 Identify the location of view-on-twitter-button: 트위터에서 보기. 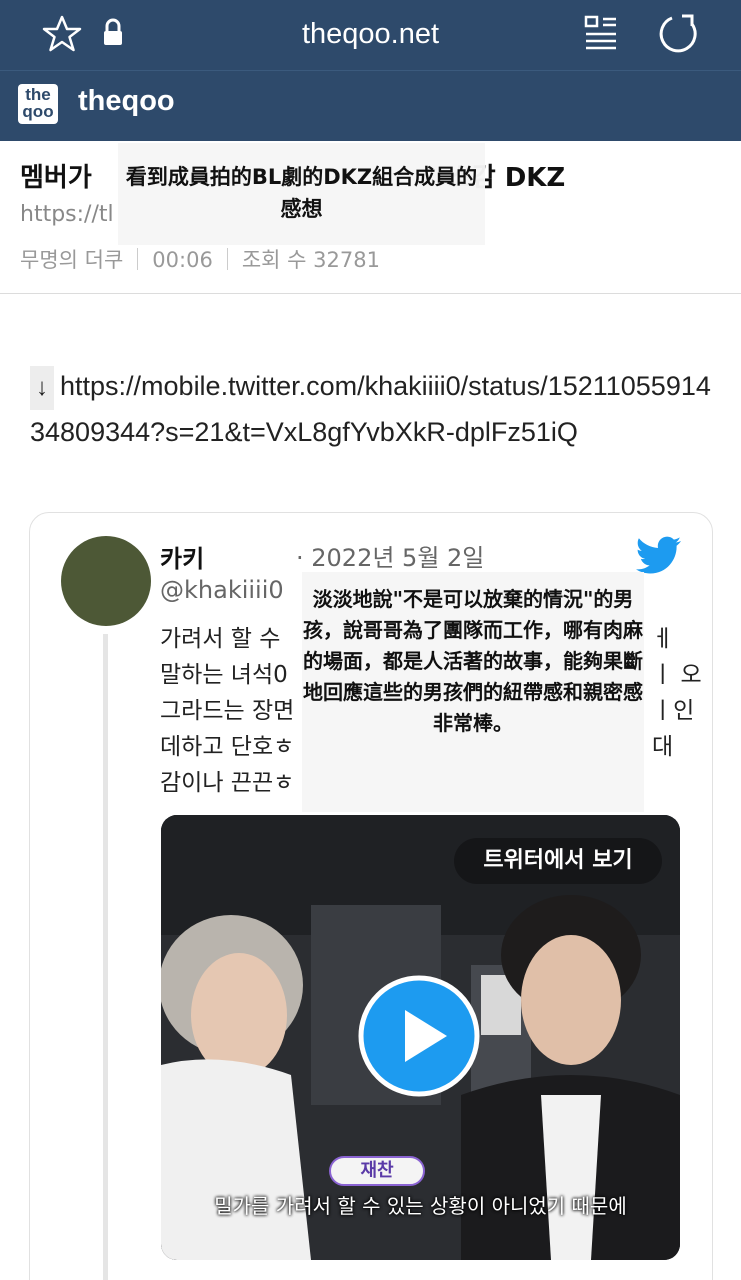
(558, 861).